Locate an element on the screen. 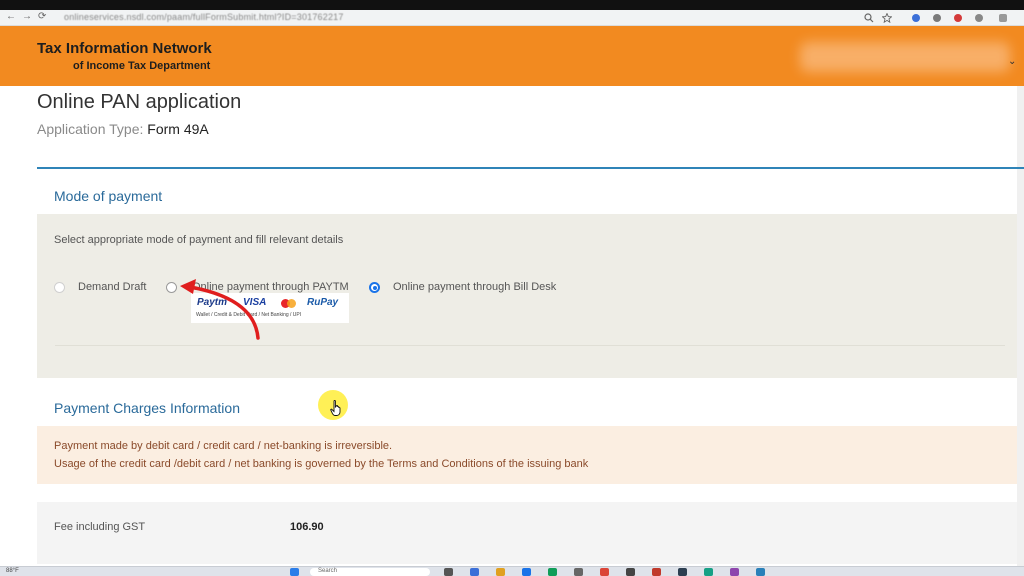 Image resolution: width=1024 pixels, height=576 pixels. brand-title: Tax Information Network is located at coordinates (124, 48).